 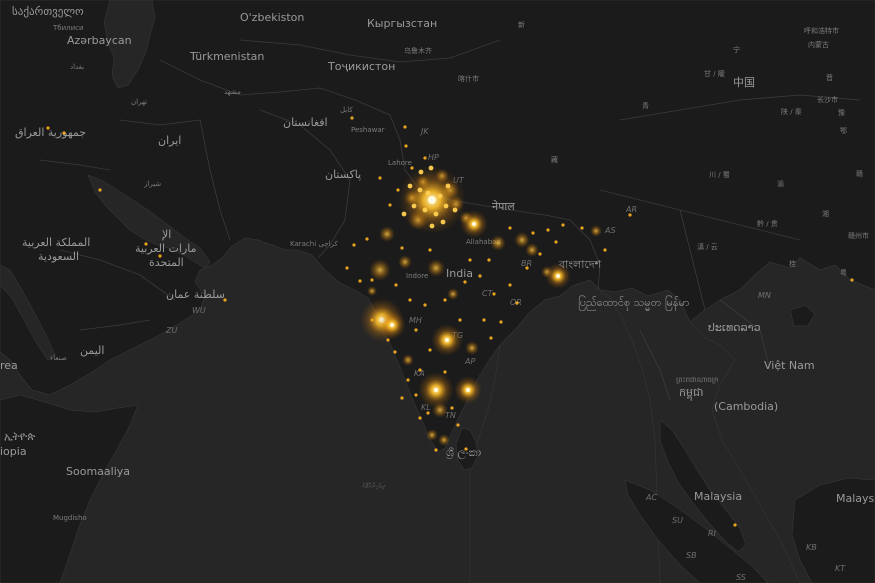 What do you see at coordinates (764, 295) in the screenshot?
I see `code-mn: MN` at bounding box center [764, 295].